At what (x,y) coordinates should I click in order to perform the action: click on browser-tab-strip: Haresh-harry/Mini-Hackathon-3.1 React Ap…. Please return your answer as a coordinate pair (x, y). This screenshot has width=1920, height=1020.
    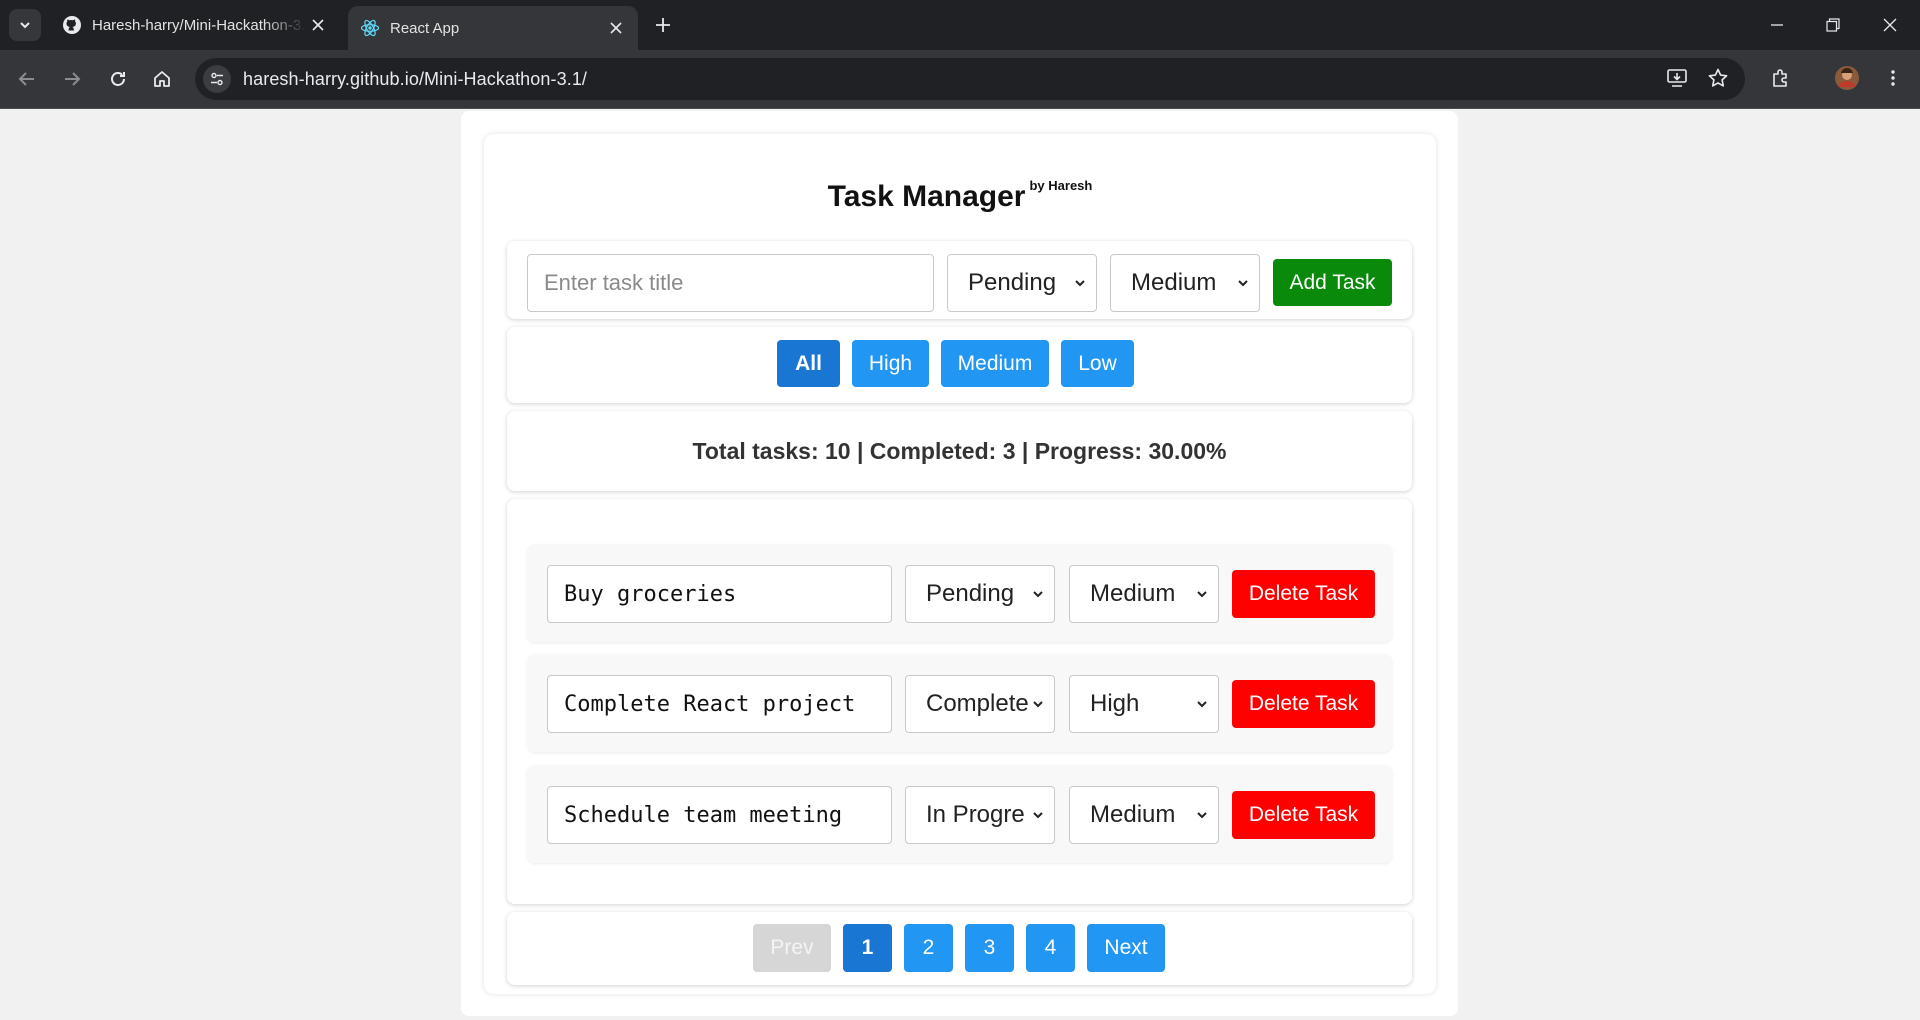
    Looking at the image, I should click on (960, 25).